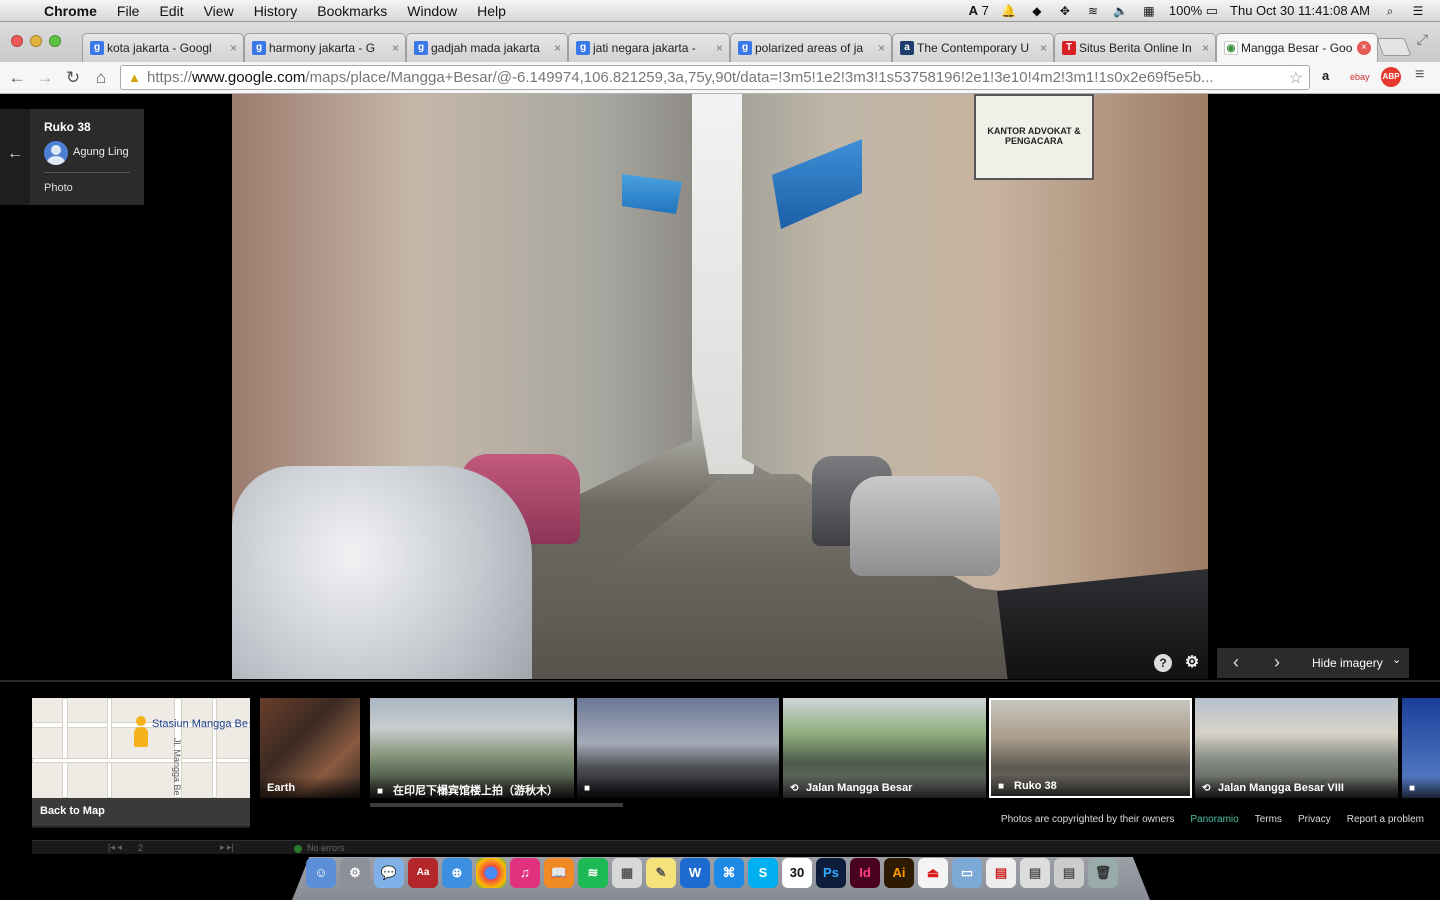  Describe the element at coordinates (763, 873) in the screenshot. I see `skype-icon: S` at that location.